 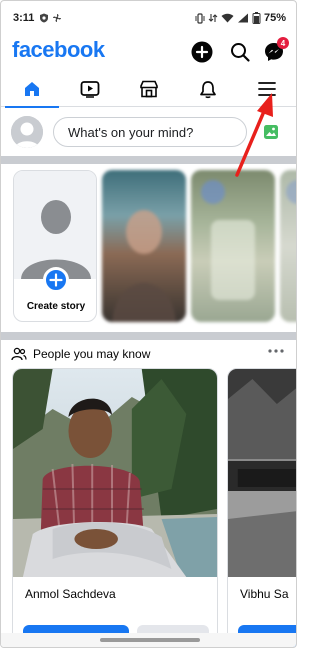 What do you see at coordinates (148, 52) in the screenshot?
I see `app-header: facebook` at bounding box center [148, 52].